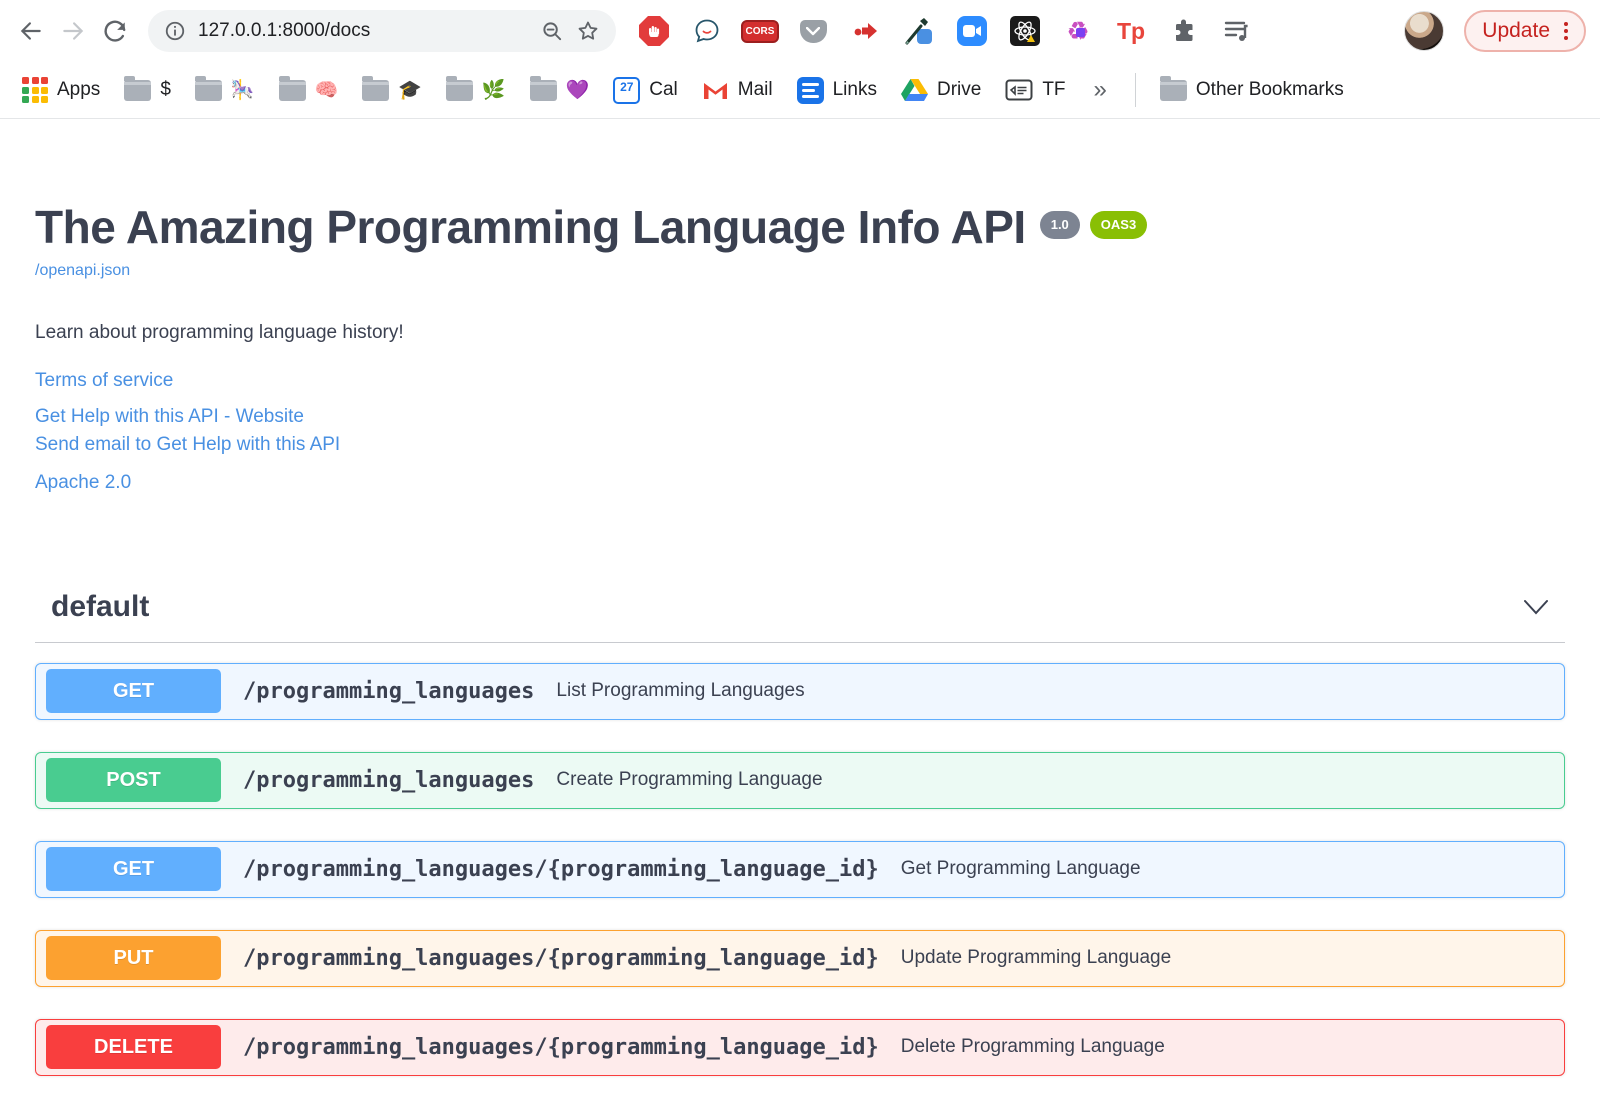  I want to click on bookmark-star-icon, so click(588, 31).